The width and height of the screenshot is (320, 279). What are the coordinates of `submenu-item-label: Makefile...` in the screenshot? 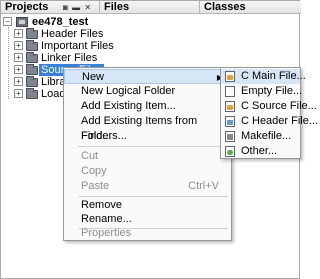 It's located at (266, 136).